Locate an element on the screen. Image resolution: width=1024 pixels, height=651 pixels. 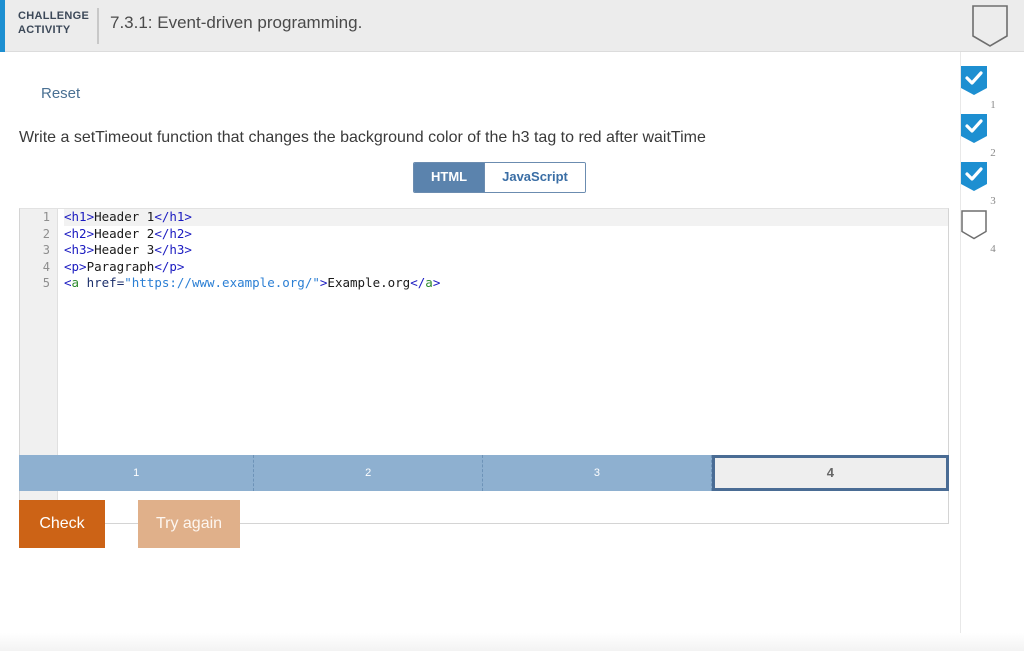
code-token: <h1> is located at coordinates (79, 216).